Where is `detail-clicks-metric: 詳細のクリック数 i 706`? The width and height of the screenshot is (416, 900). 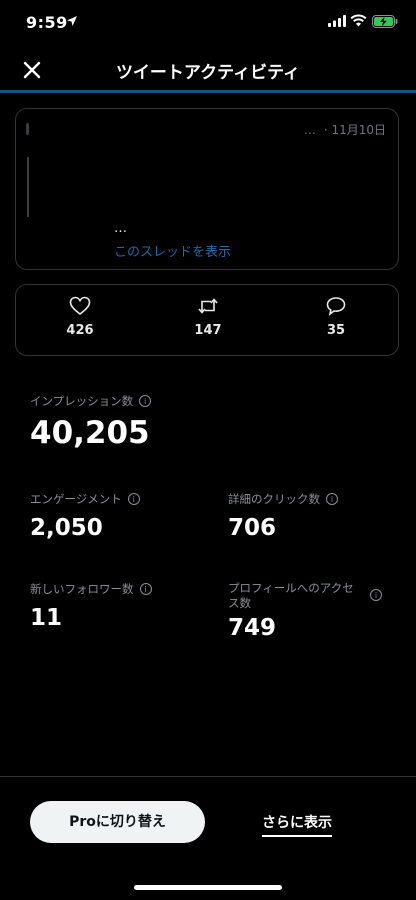
detail-clicks-metric: 詳細のクリック数 i 706 is located at coordinates (283, 516).